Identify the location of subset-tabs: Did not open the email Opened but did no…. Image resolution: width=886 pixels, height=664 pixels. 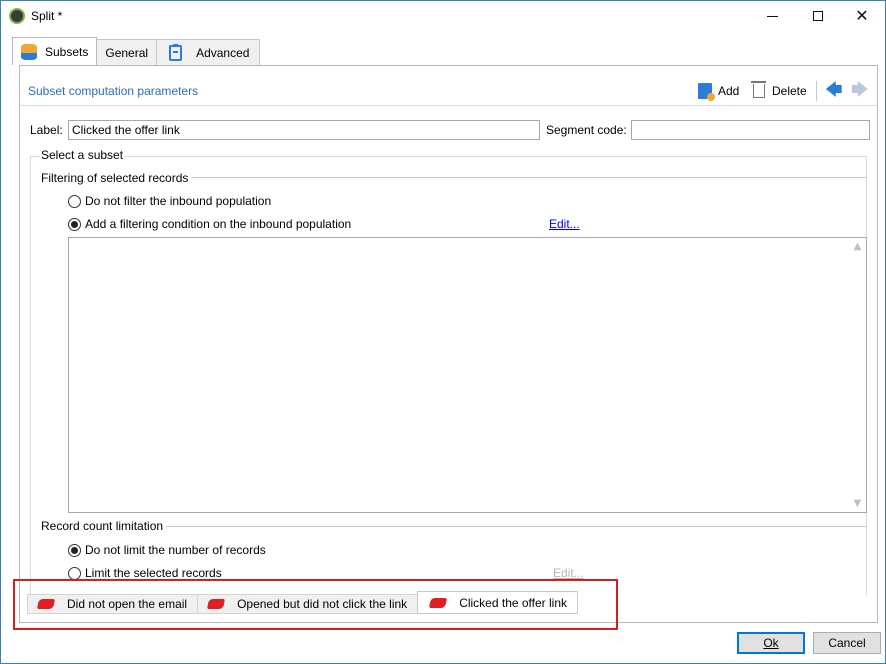
(303, 603).